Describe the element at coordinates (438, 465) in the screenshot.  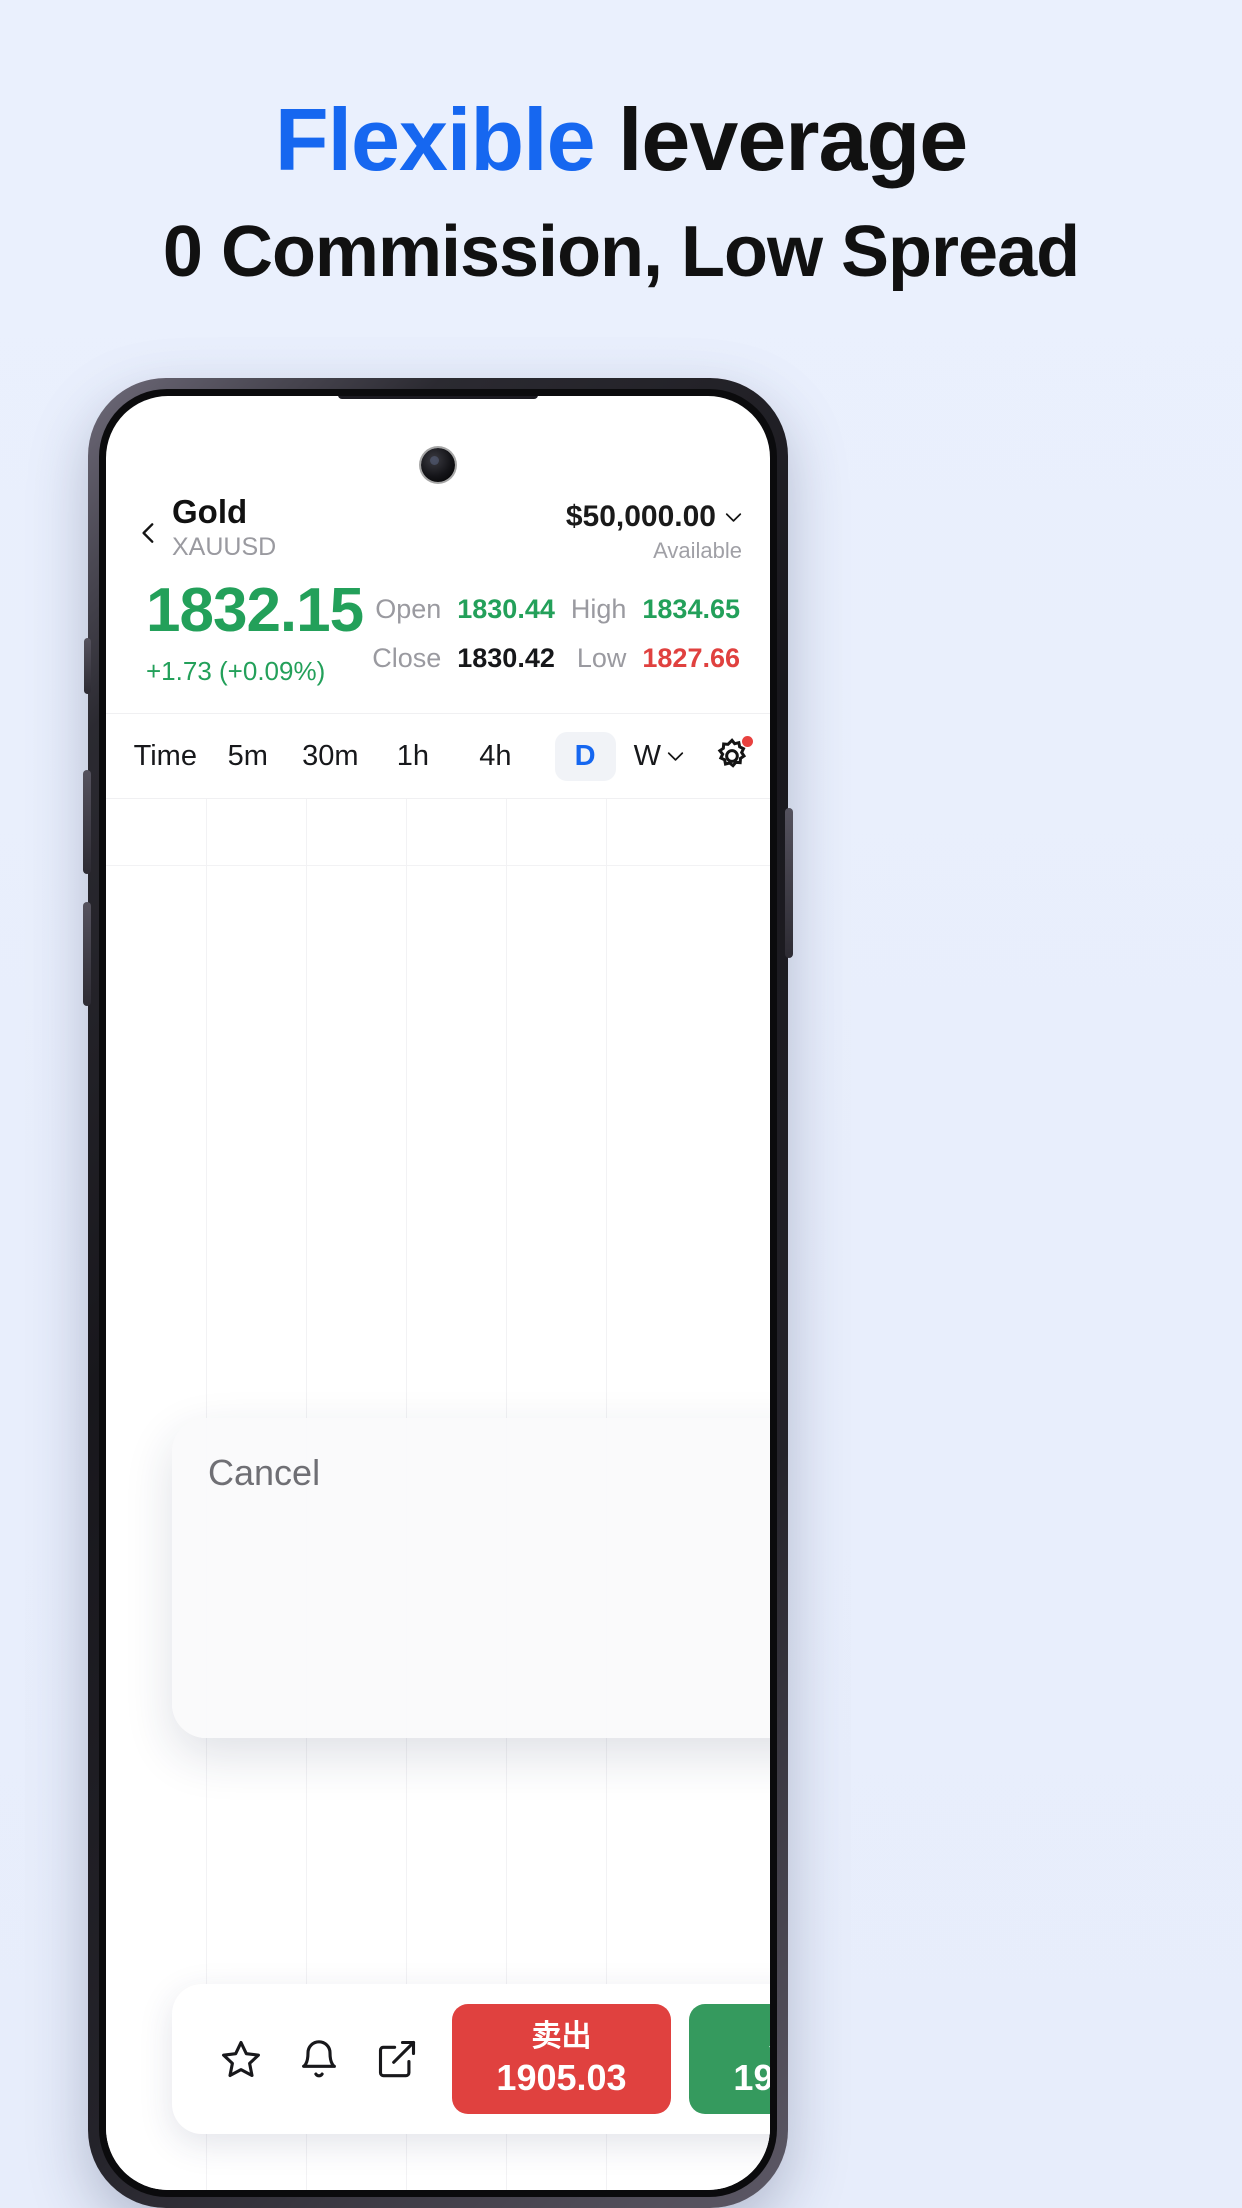
I see `front-camera-icon` at that location.